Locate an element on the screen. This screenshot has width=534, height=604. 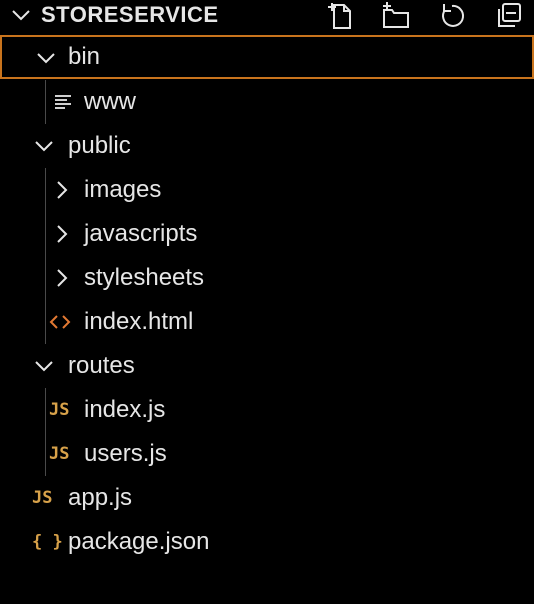
new-file-icon is located at coordinates (340, 16).